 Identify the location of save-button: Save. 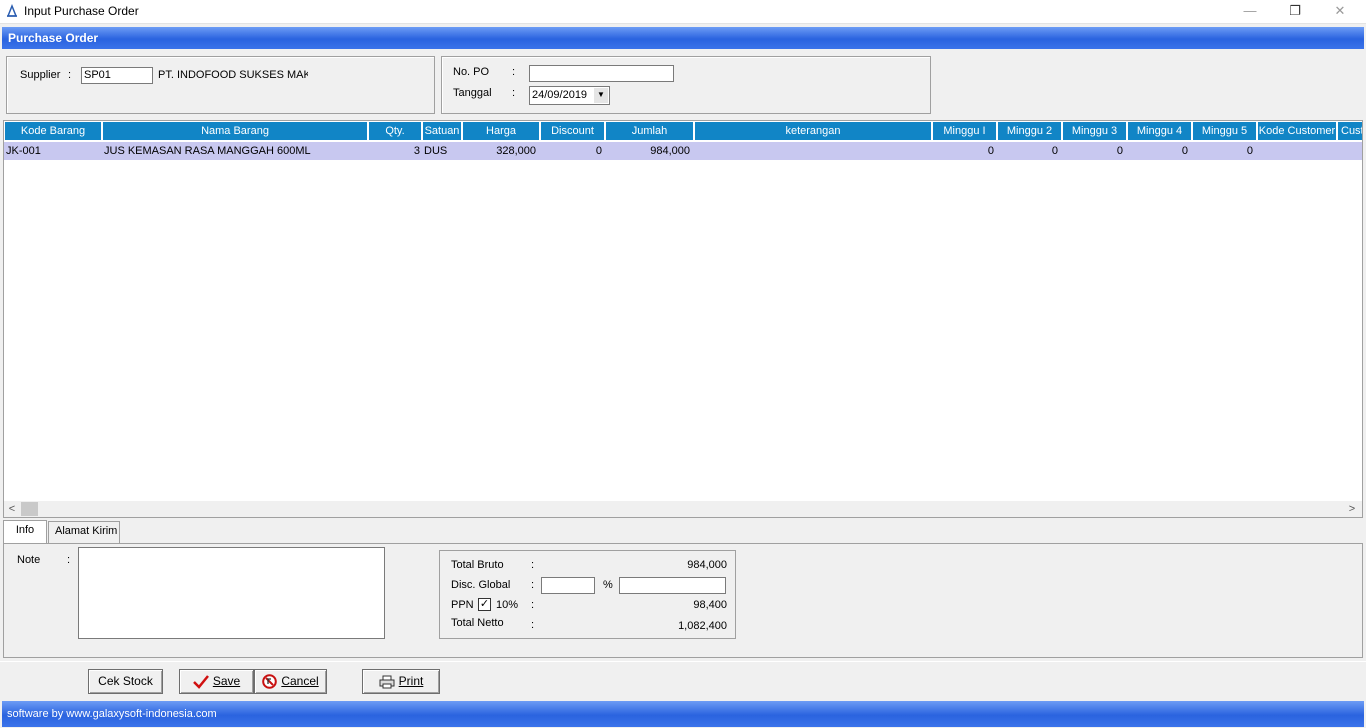
(216, 681).